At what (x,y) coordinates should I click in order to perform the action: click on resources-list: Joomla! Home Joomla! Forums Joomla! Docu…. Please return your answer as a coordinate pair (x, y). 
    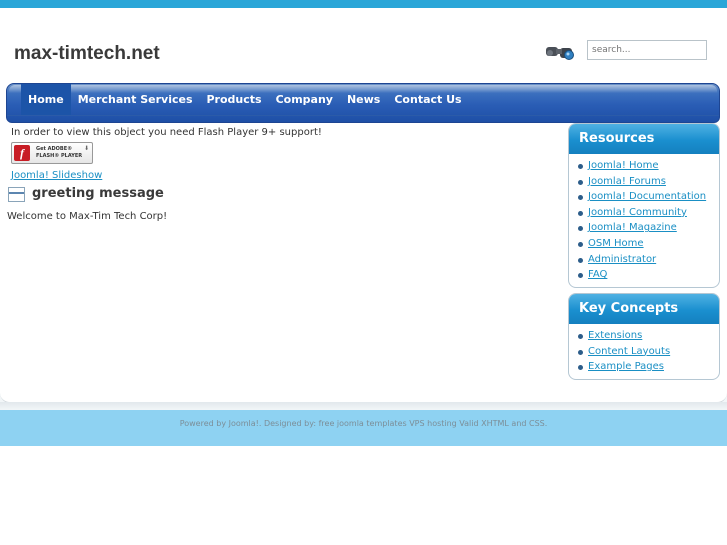
    Looking at the image, I should click on (644, 220).